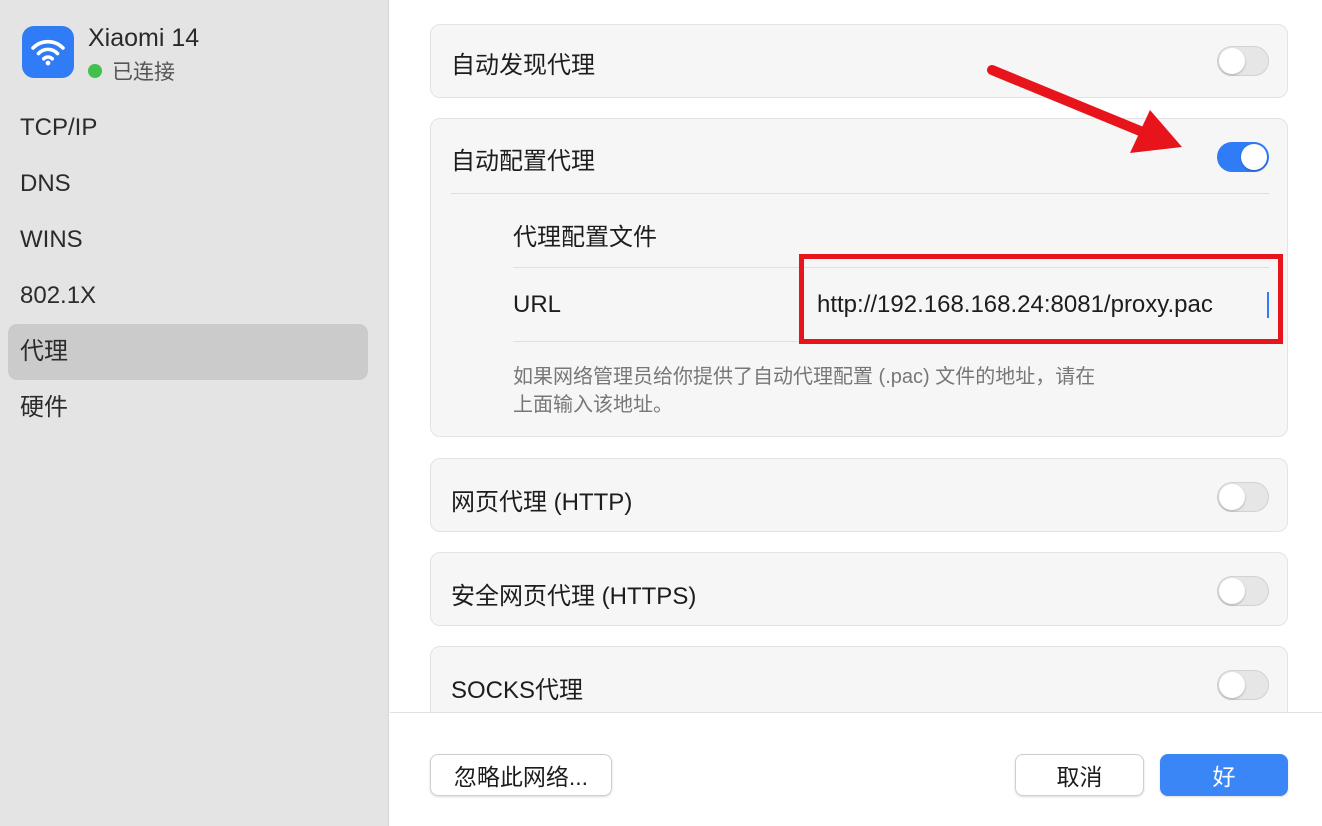 The width and height of the screenshot is (1322, 826). What do you see at coordinates (202, 54) in the screenshot?
I see `network-header: Xiaomi 14 已连接` at bounding box center [202, 54].